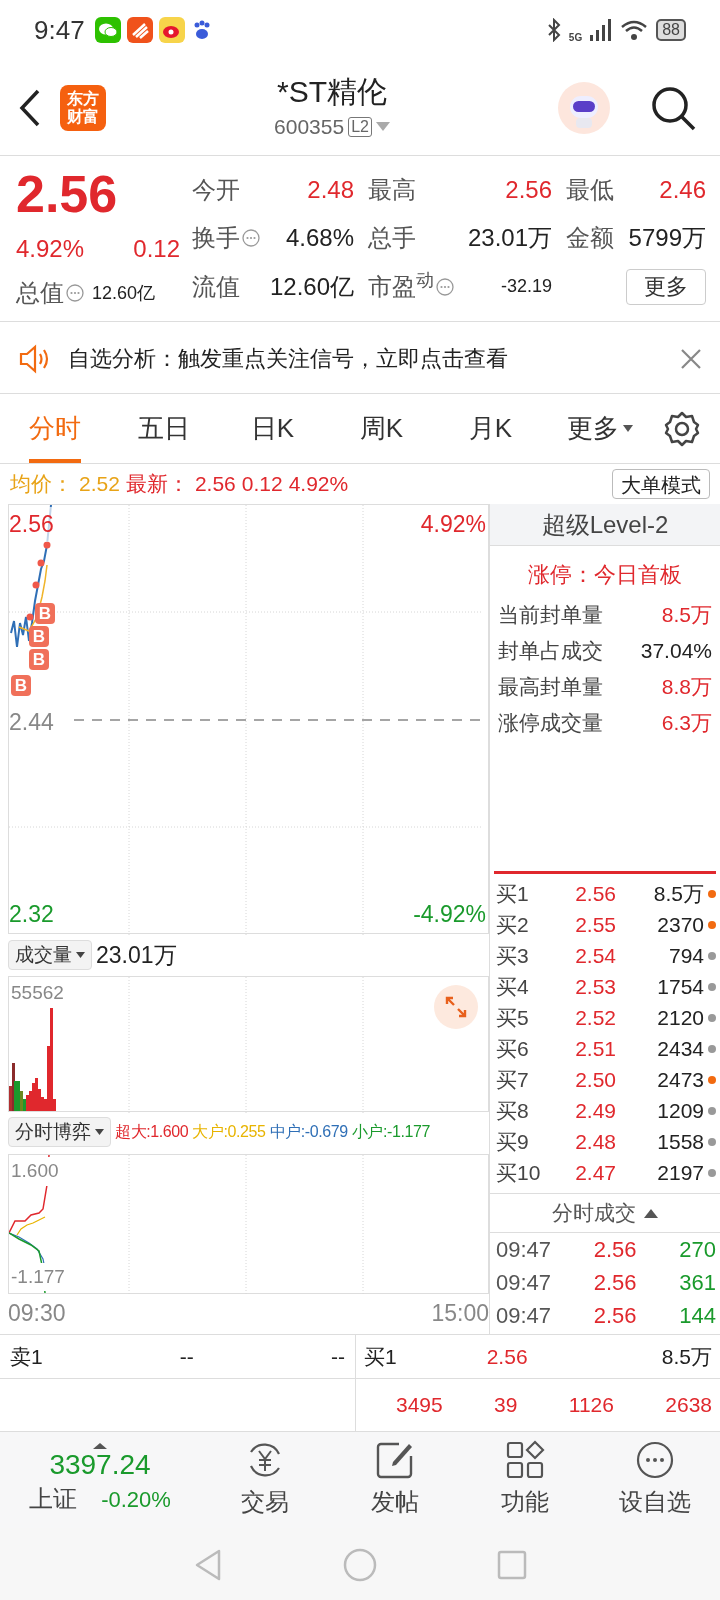 Image resolution: width=720 pixels, height=1600 pixels. Describe the element at coordinates (38, 1276) in the screenshot. I see `axis-label: -1.177` at that location.